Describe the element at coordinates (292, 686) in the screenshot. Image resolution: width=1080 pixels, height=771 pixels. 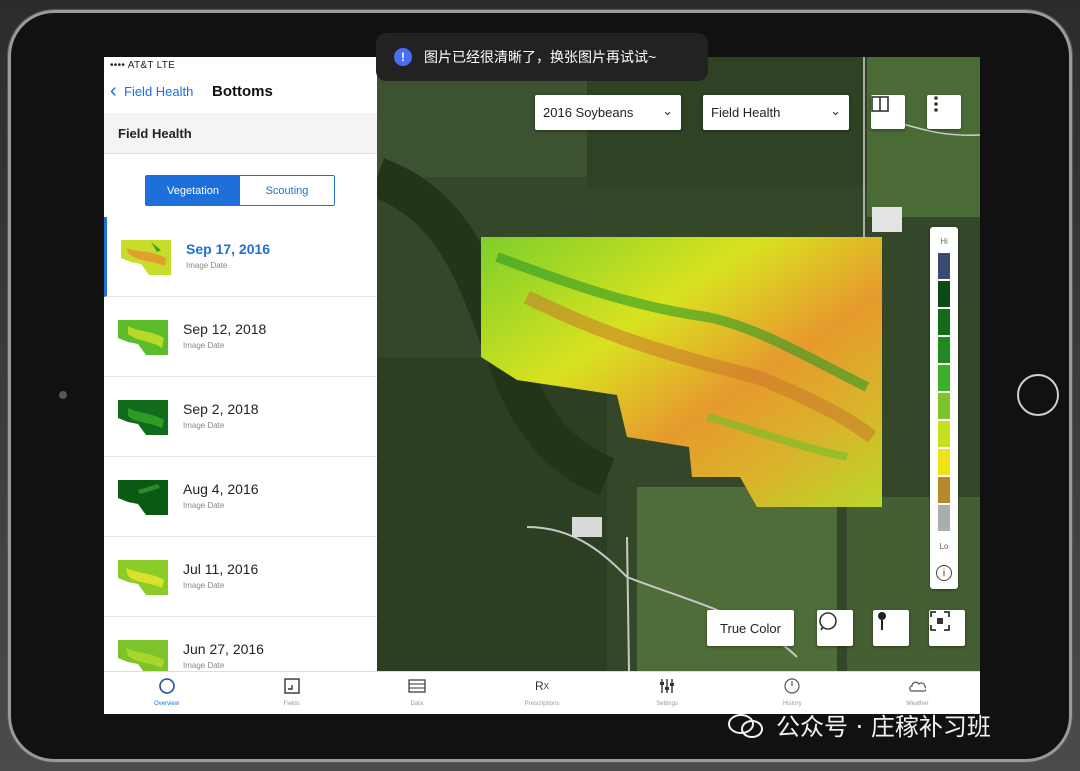
I see `field-icon` at that location.